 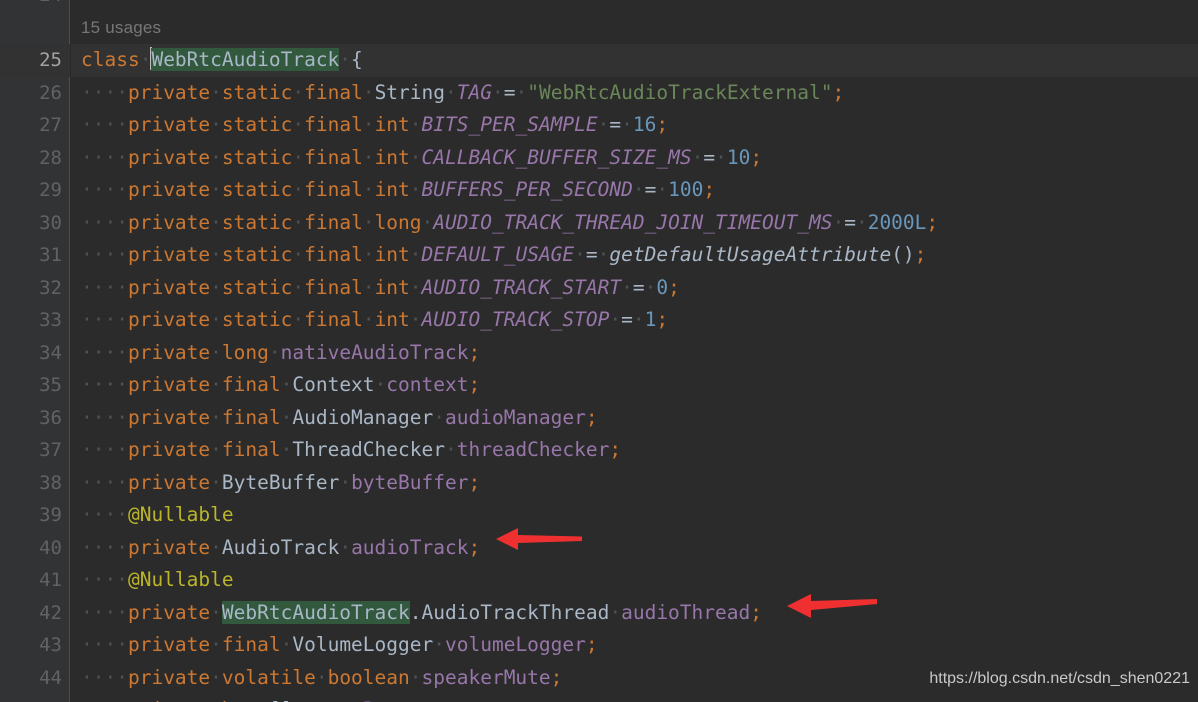 I want to click on line-number: 28, so click(x=35, y=158).